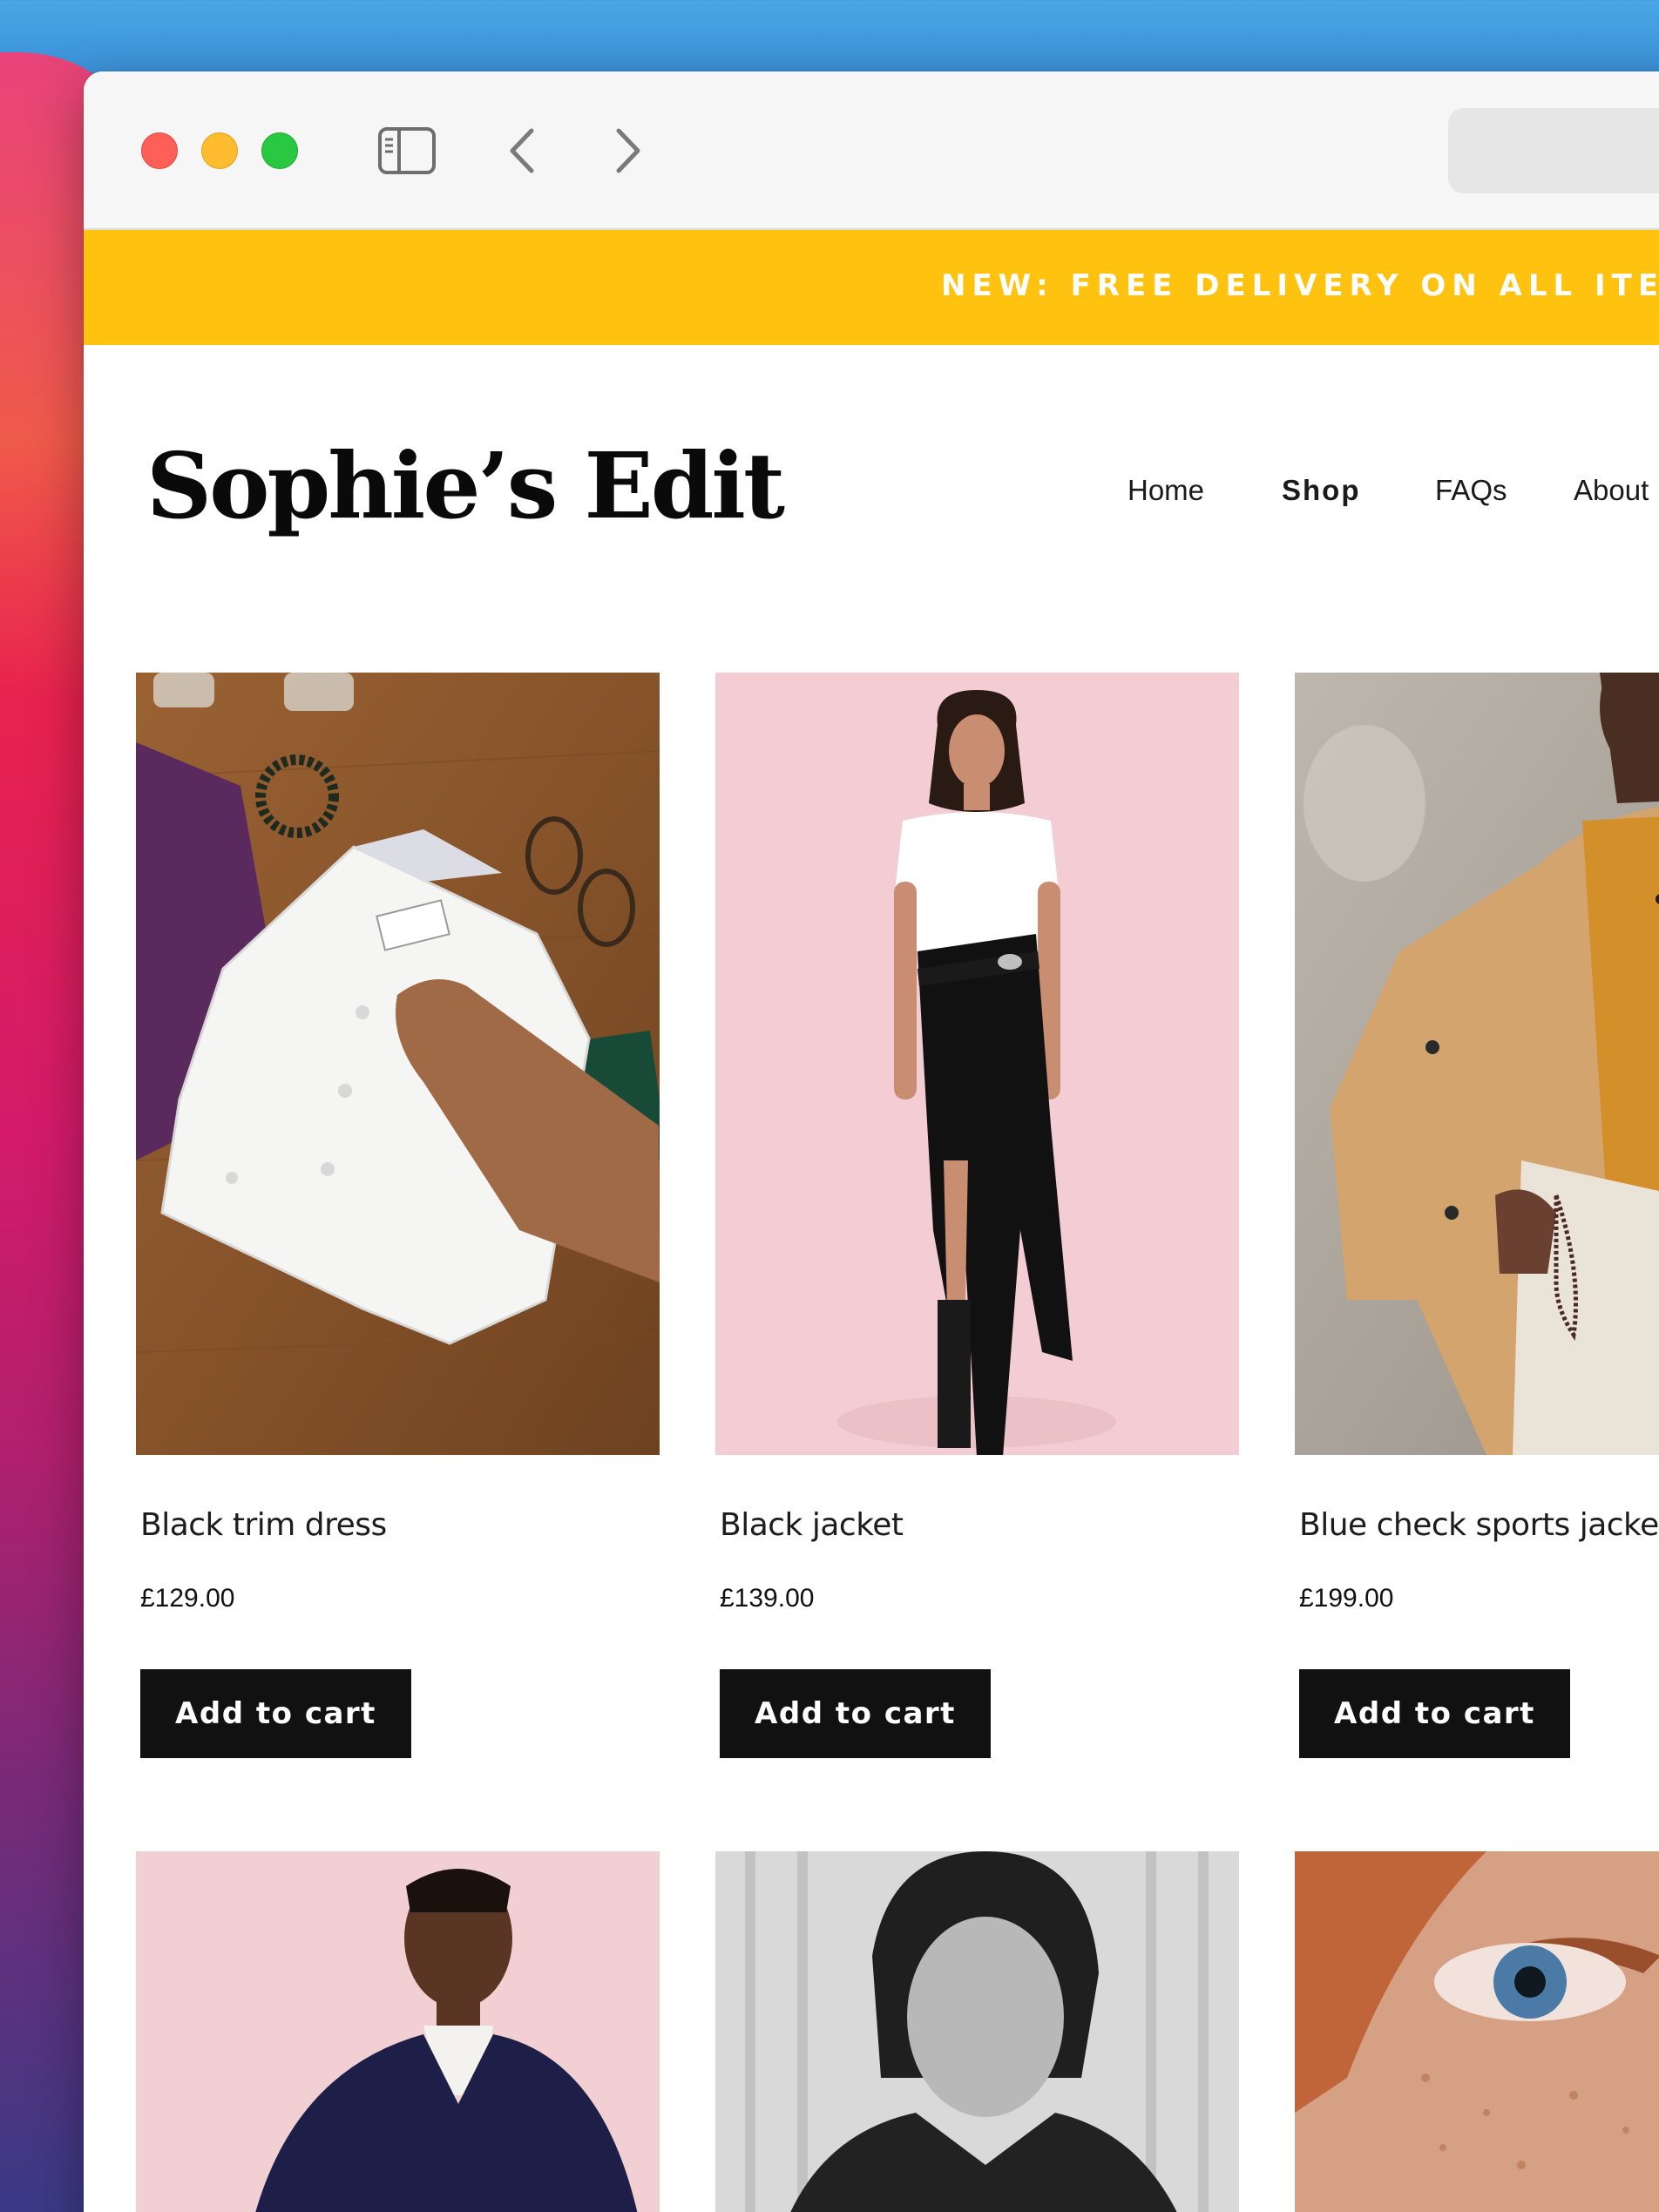  I want to click on product-name: Blue check sports jacket, so click(1479, 1525).